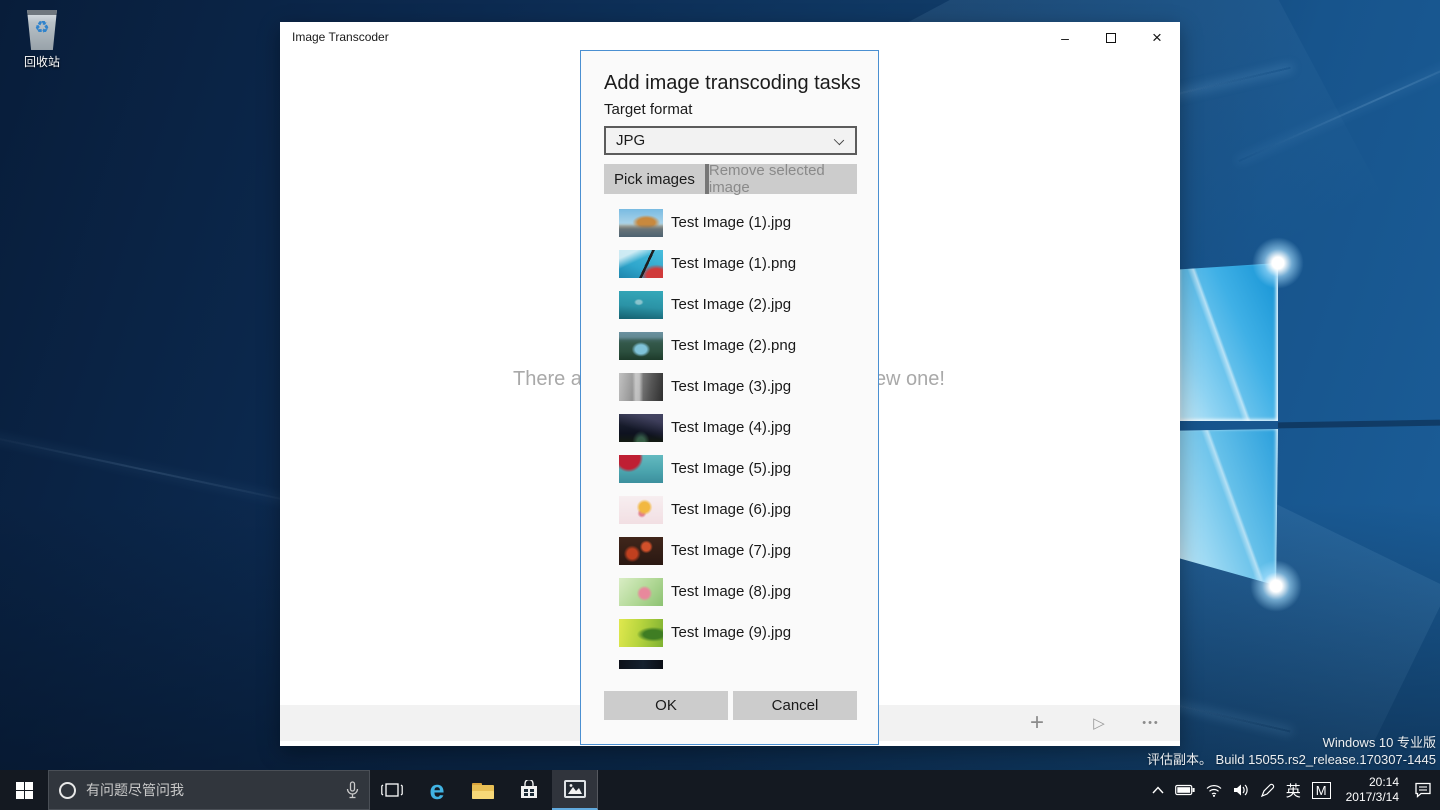  I want to click on chevron-up-icon, so click(1158, 790).